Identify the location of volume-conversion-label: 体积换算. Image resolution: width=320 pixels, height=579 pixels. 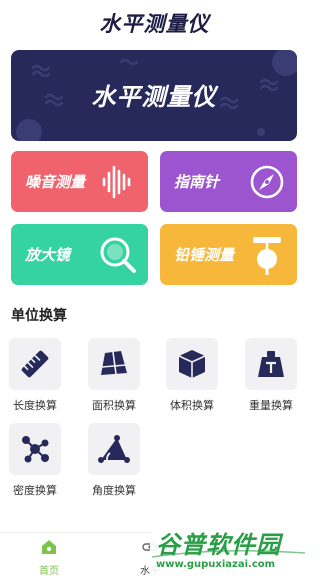
(192, 405).